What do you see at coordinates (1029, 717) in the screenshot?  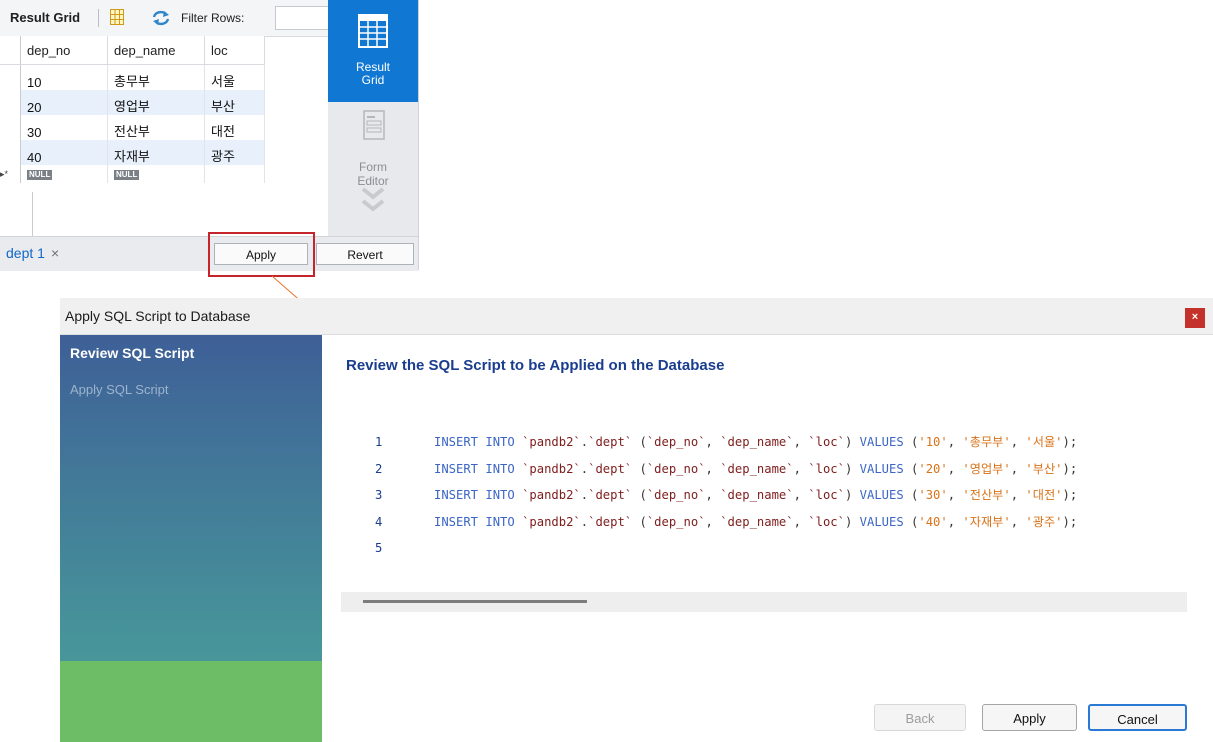 I see `apply-button: Apply` at bounding box center [1029, 717].